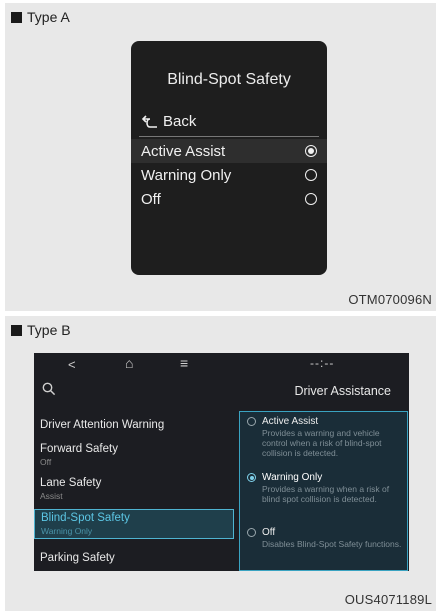 This screenshot has height=616, width=441. Describe the element at coordinates (229, 79) in the screenshot. I see `screen-title: Blind-Spot Safety` at that location.